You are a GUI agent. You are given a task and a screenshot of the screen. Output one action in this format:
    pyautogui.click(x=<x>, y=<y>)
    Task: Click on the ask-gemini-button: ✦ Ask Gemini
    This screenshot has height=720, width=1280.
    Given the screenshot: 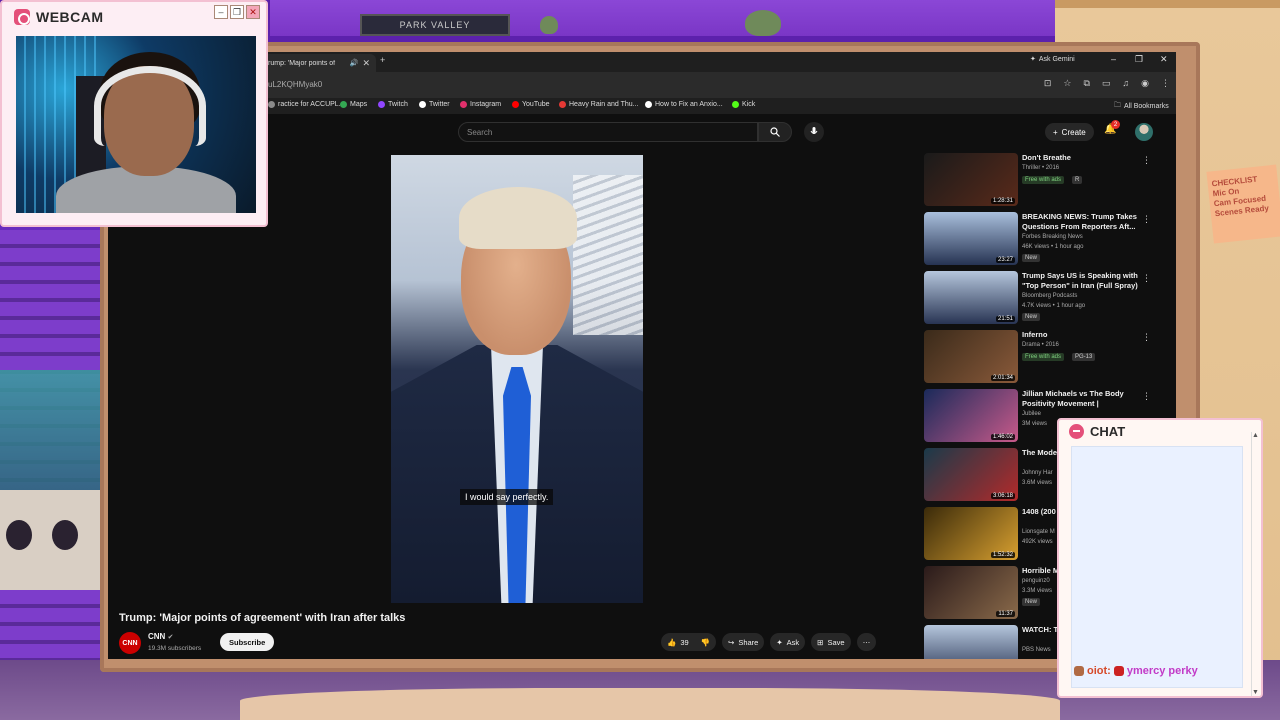 What is the action you would take?
    pyautogui.click(x=1052, y=59)
    